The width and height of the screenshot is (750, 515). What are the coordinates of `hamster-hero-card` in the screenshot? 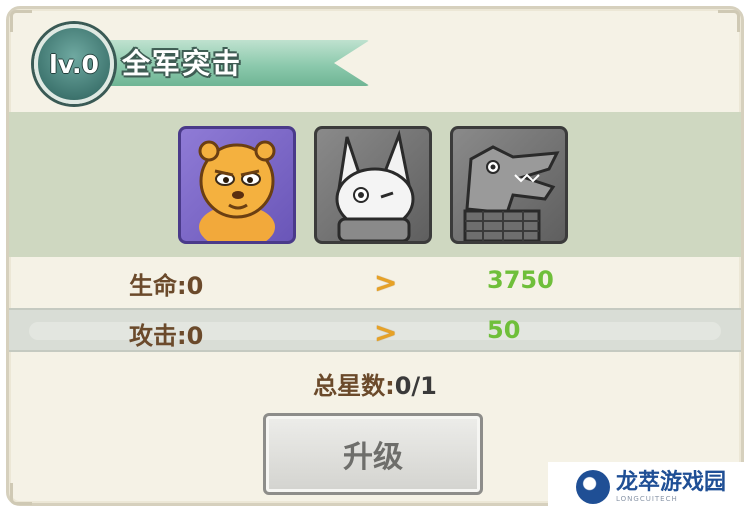 It's located at (237, 185).